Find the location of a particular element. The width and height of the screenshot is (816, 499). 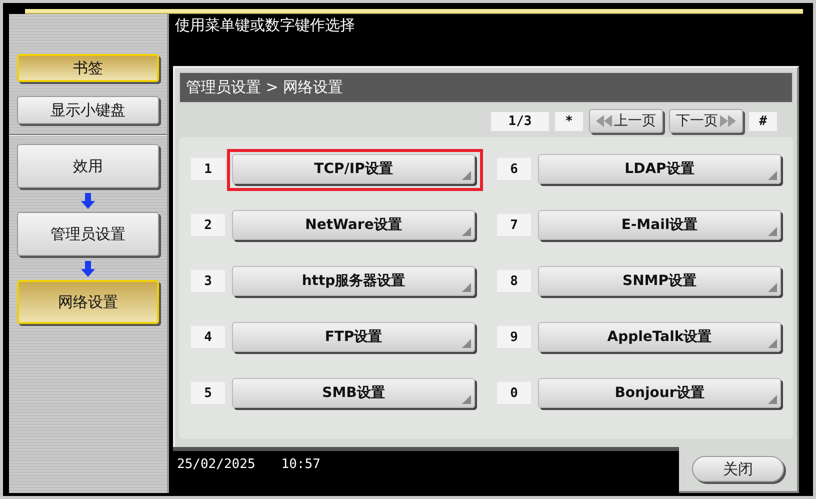

breadcrumb-title: 管理员设置 > 网络设置 is located at coordinates (486, 87).